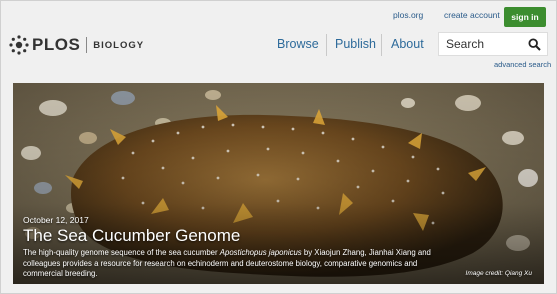 The height and width of the screenshot is (294, 557). I want to click on hero-title: The Sea Cucumber Genome, so click(233, 236).